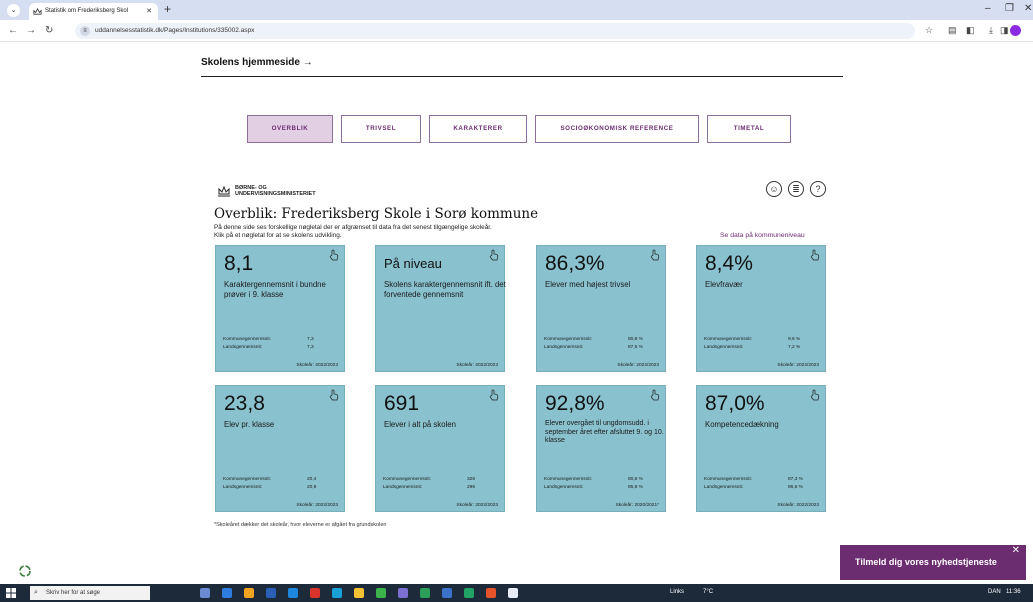  I want to click on newsletter-close-icon: ✕, so click(1016, 550).